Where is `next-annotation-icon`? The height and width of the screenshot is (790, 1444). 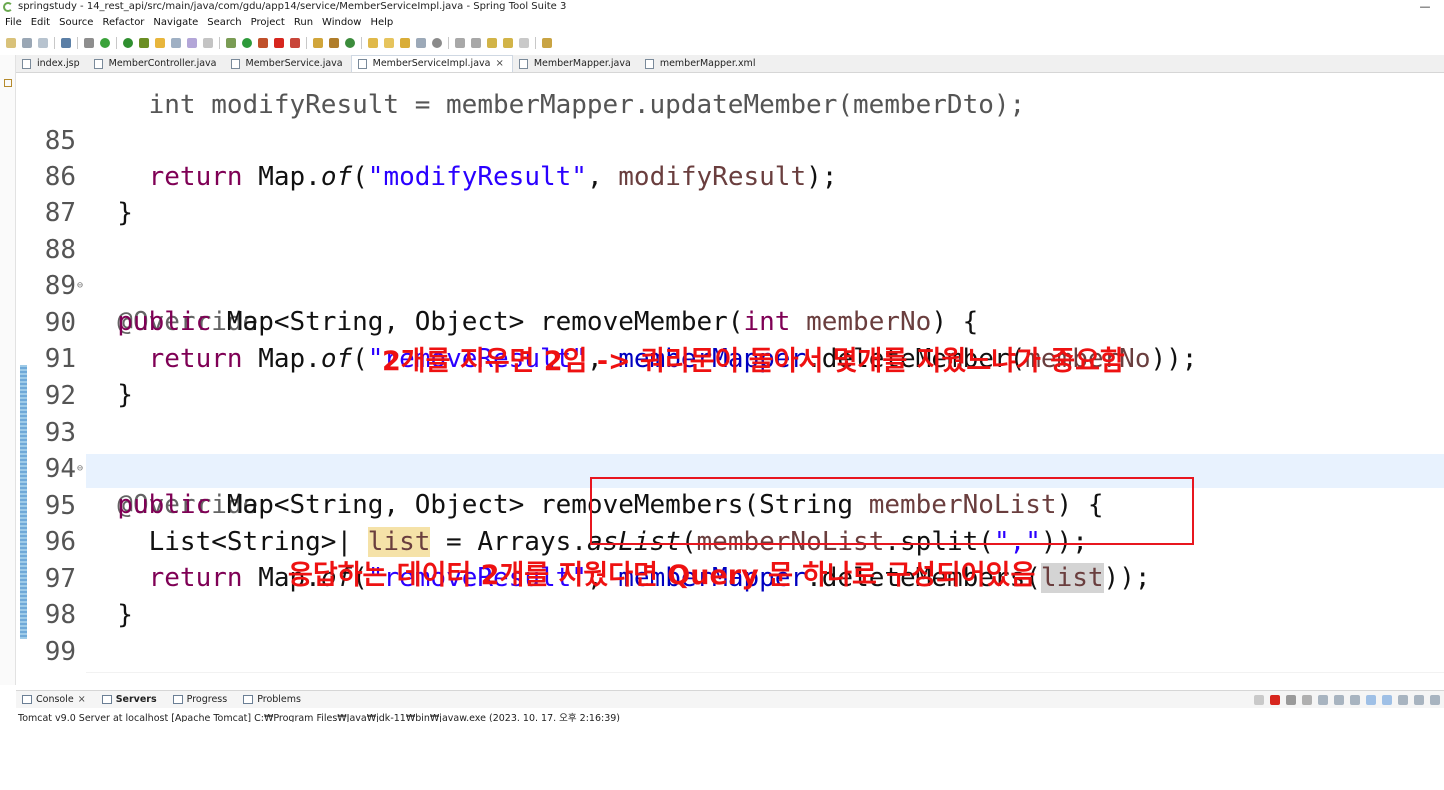 next-annotation-icon is located at coordinates (460, 43).